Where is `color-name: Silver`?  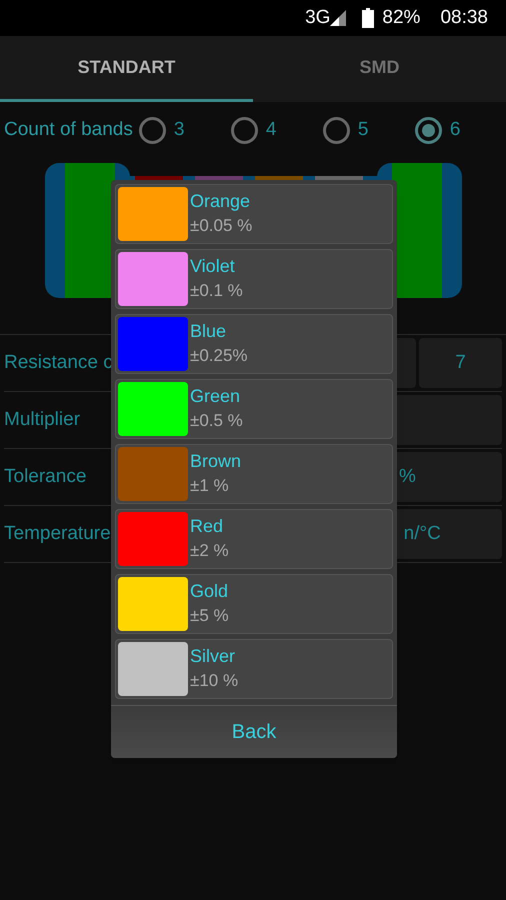 color-name: Silver is located at coordinates (213, 656).